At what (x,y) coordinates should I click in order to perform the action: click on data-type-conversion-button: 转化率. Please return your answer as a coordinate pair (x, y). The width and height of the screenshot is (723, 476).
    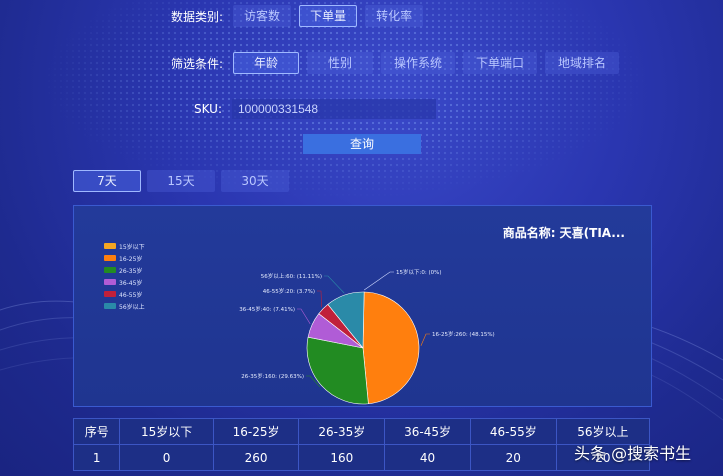
    Looking at the image, I should click on (394, 16).